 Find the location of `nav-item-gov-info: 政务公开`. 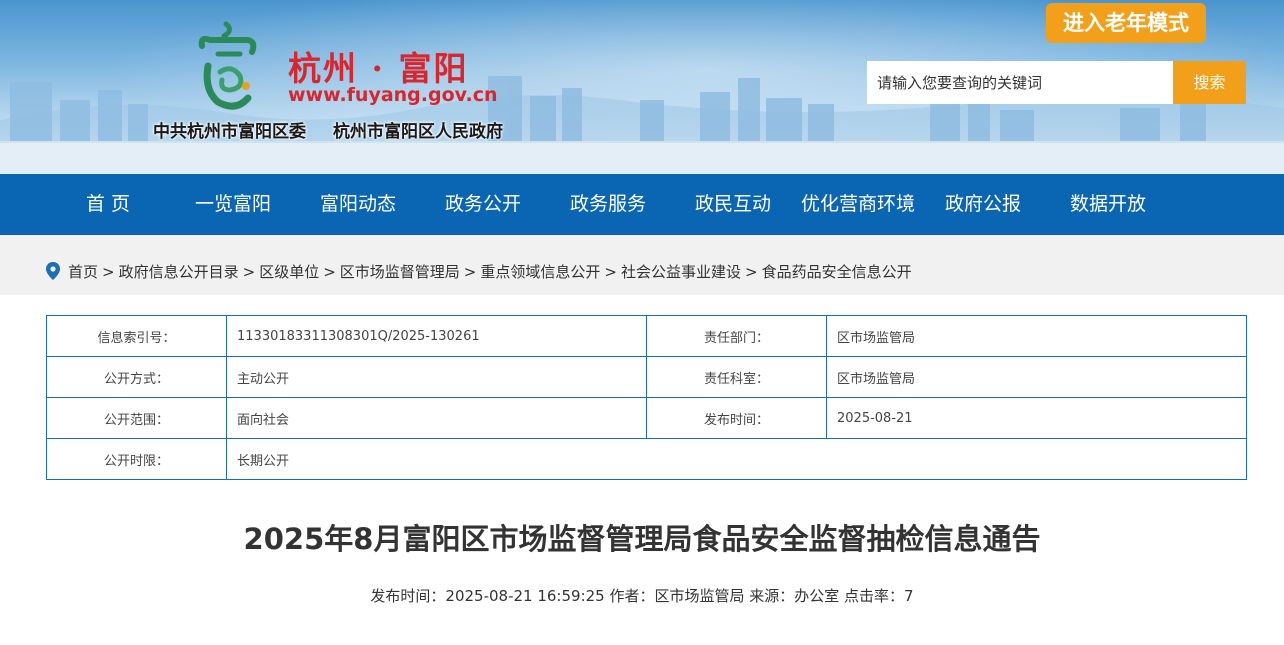

nav-item-gov-info: 政务公开 is located at coordinates (483, 204).